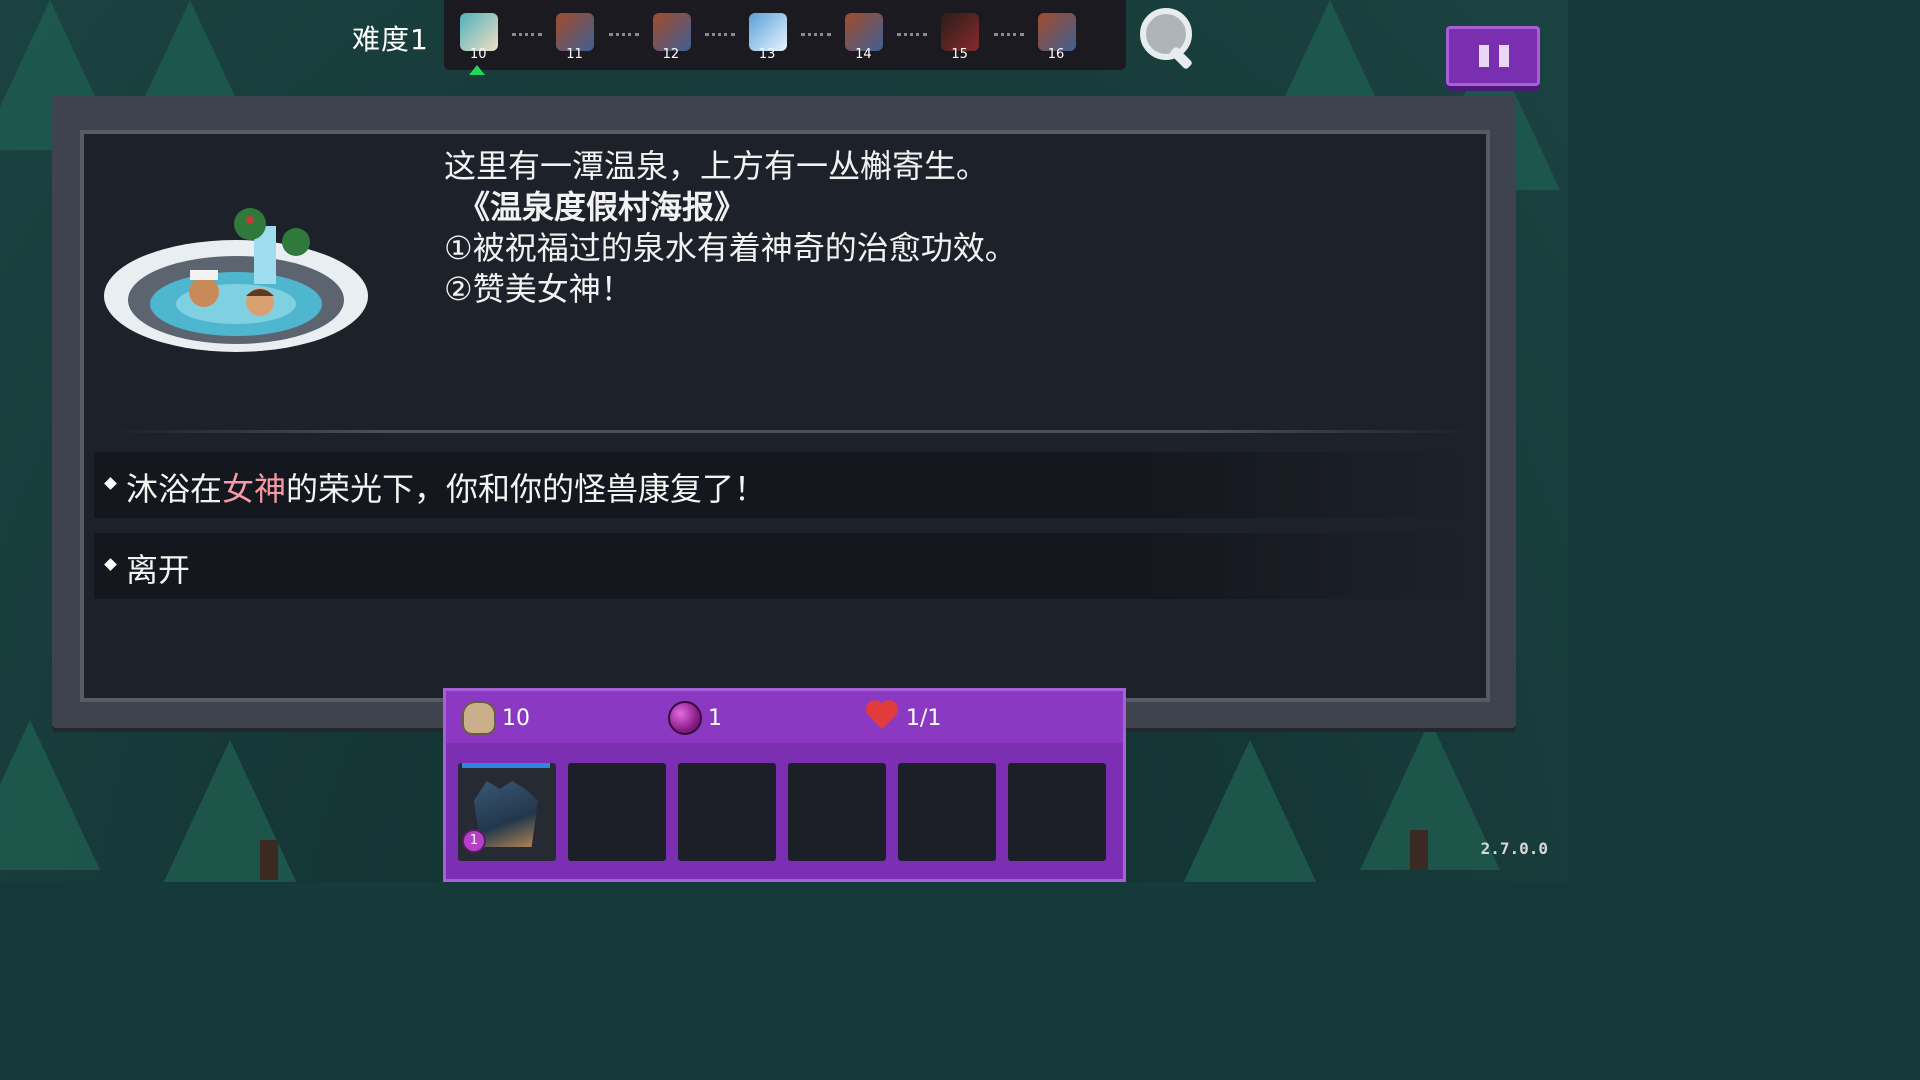 The image size is (1920, 1080). Describe the element at coordinates (516, 718) in the screenshot. I see `gold-count: 10` at that location.